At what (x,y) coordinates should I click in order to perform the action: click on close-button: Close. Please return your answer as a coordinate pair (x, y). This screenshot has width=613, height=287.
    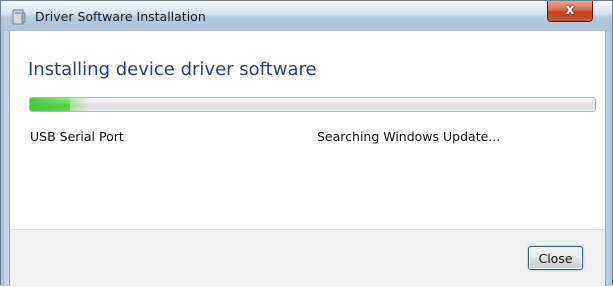
    Looking at the image, I should click on (555, 258).